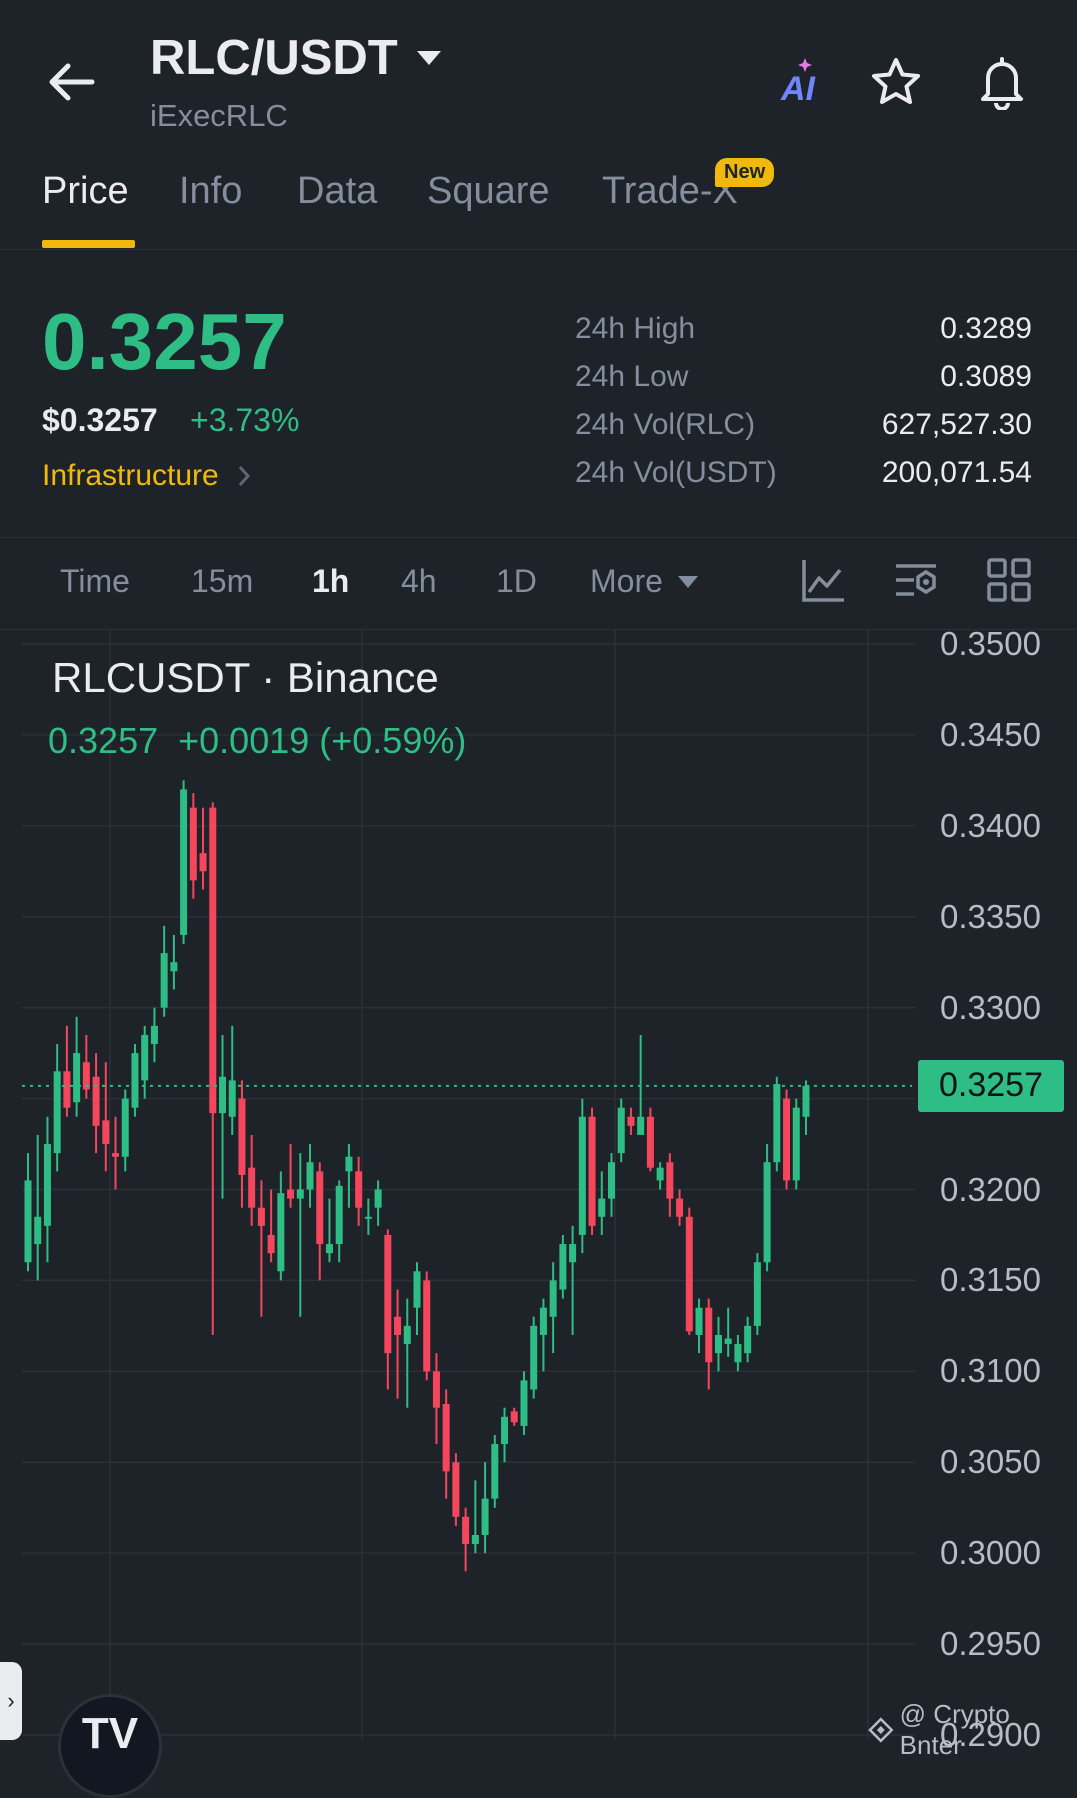  What do you see at coordinates (626, 581) in the screenshot?
I see `interval-more-label: More` at bounding box center [626, 581].